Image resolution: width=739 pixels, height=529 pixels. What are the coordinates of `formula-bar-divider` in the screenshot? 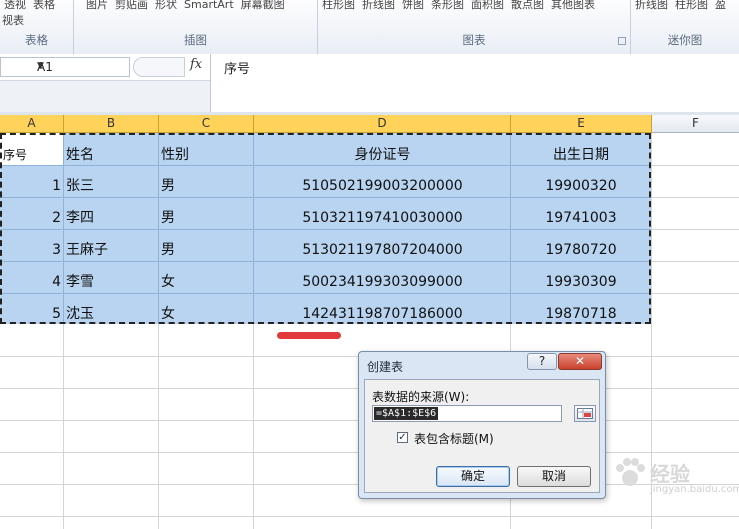 It's located at (210, 83).